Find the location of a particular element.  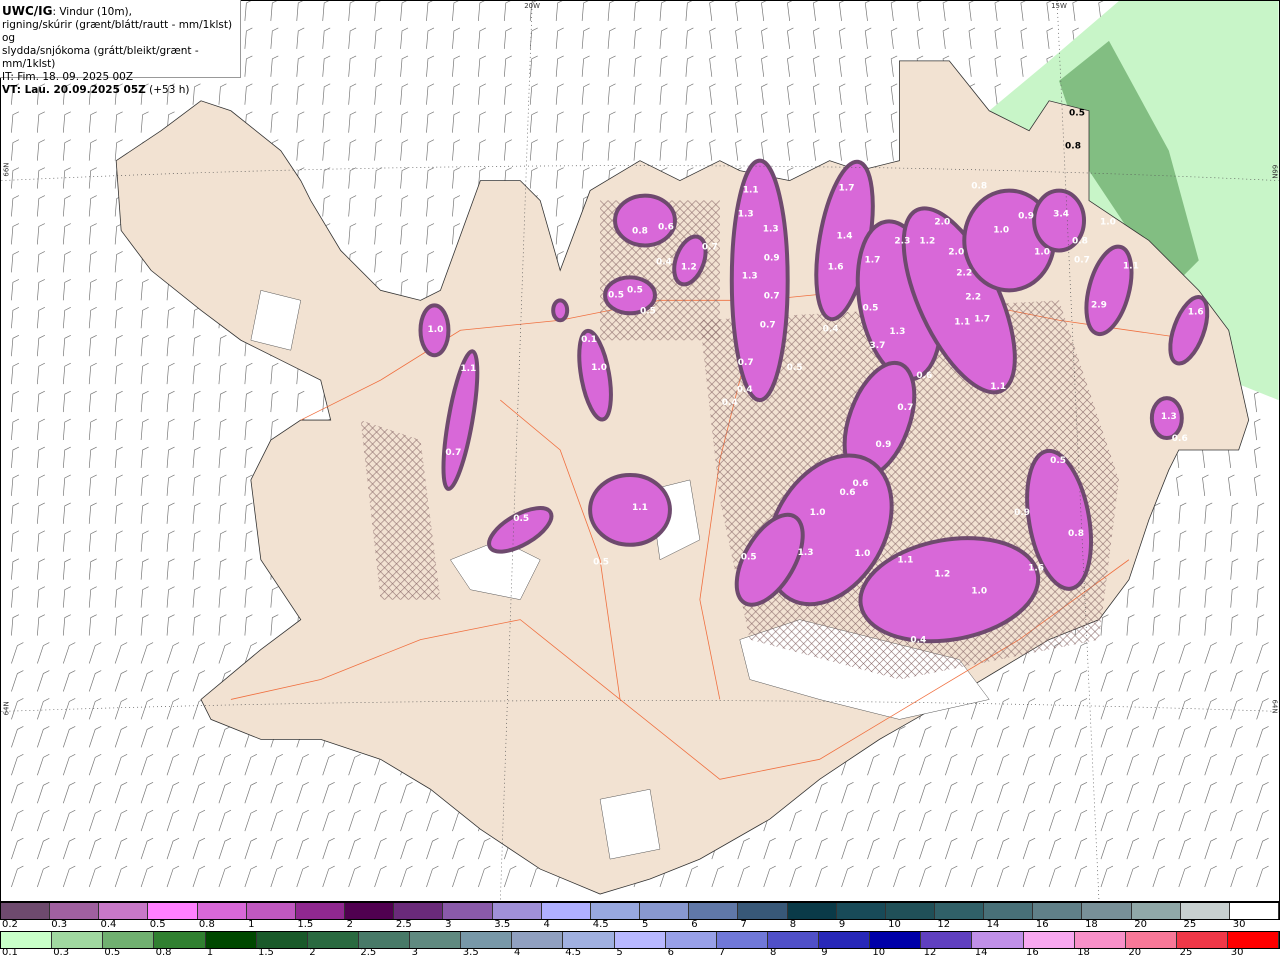

snow-scale-label: 2 is located at coordinates (349, 924).